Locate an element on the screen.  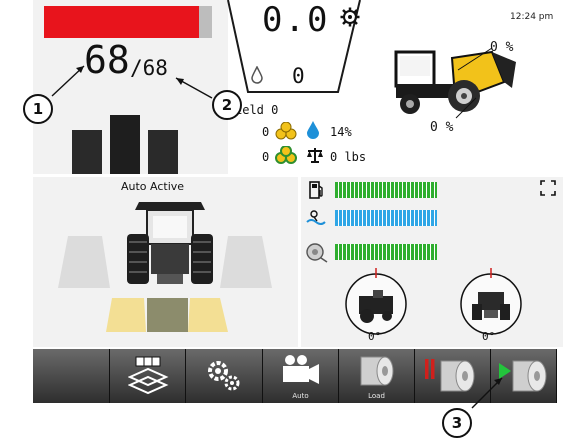
clock: 12:24 pm is located at coordinates (532, 17).